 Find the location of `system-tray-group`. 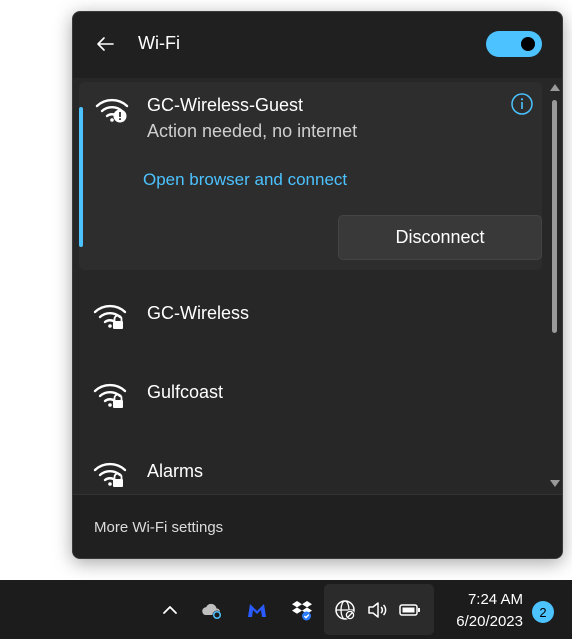

system-tray-group is located at coordinates (379, 609).